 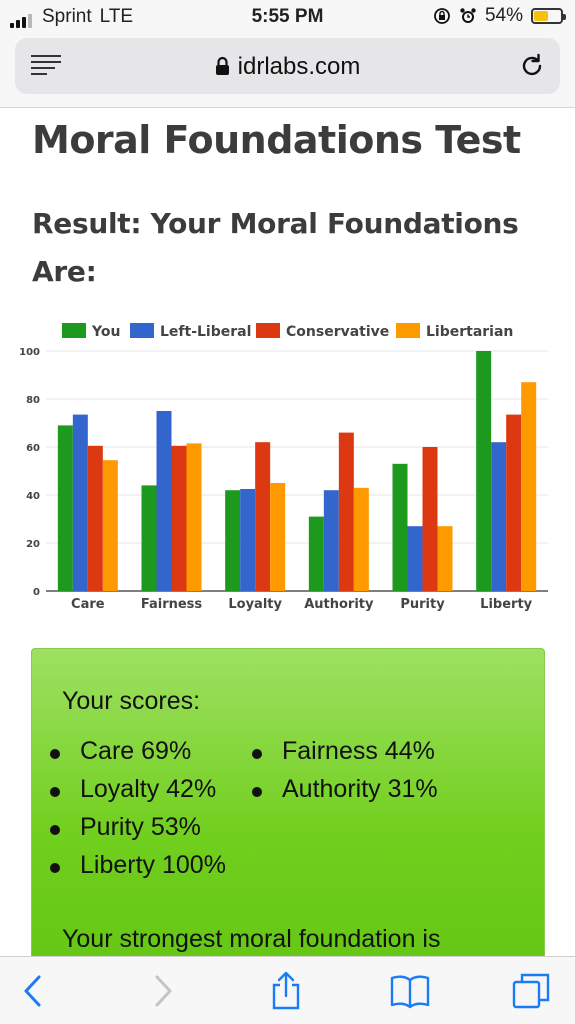 I want to click on score-item-purity: Purity 53%, so click(x=125, y=827).